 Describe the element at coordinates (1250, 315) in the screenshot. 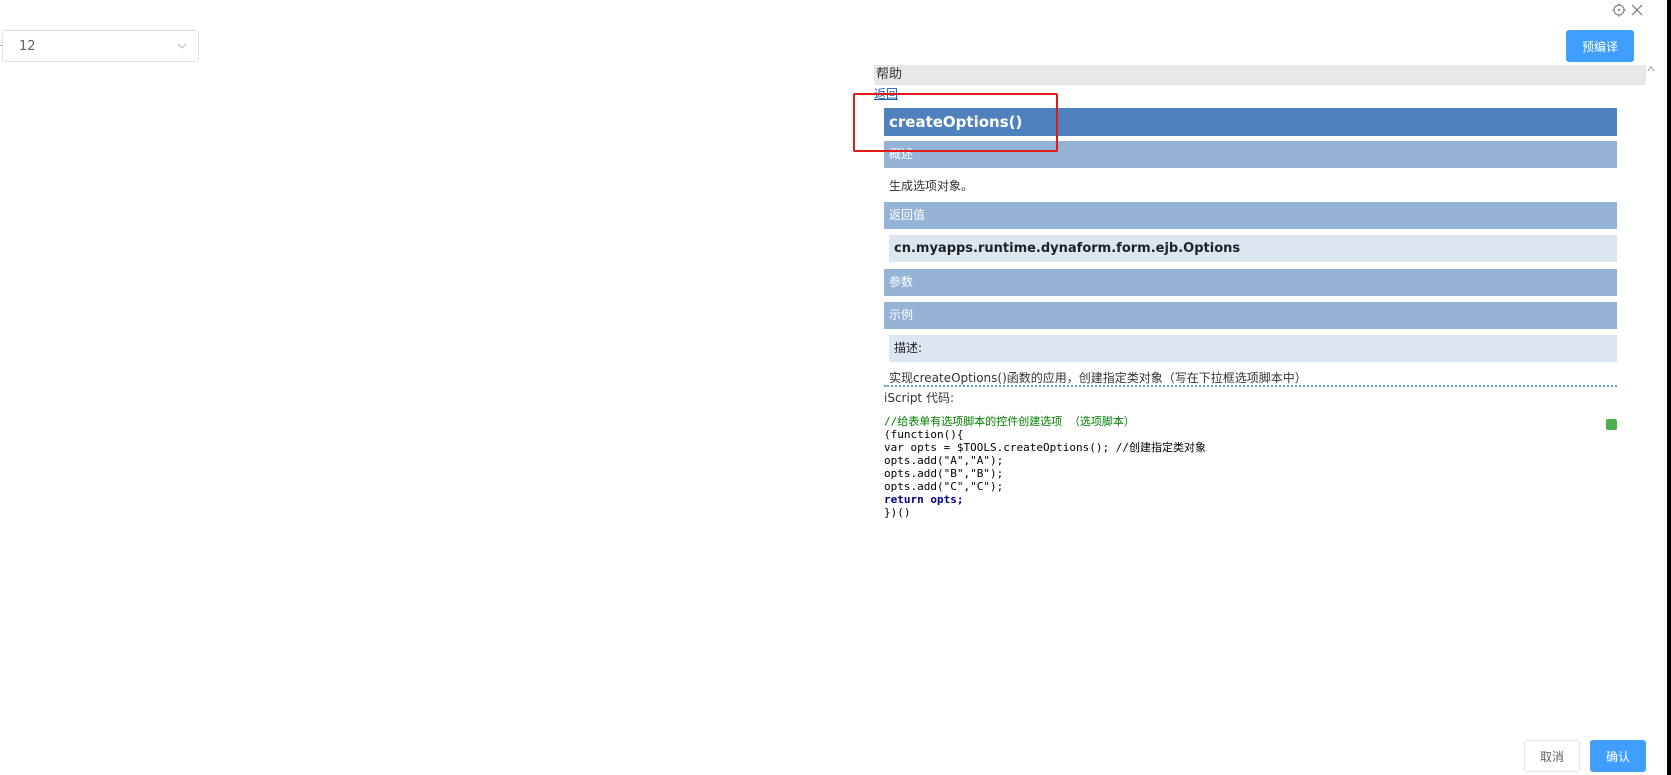

I see `example-section: 示例` at that location.